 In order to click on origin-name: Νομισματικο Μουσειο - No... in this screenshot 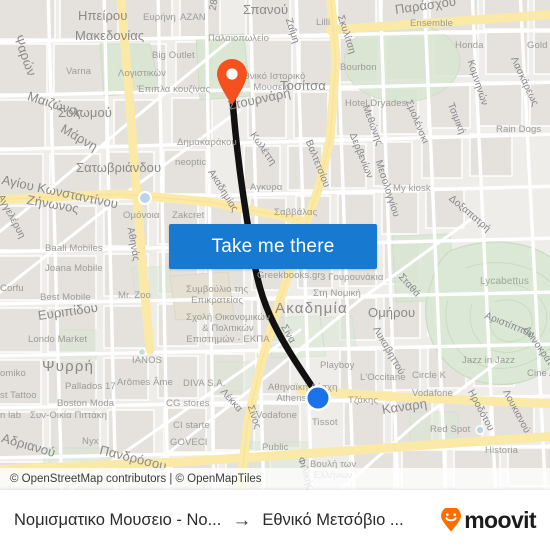, I will do `click(117, 520)`.